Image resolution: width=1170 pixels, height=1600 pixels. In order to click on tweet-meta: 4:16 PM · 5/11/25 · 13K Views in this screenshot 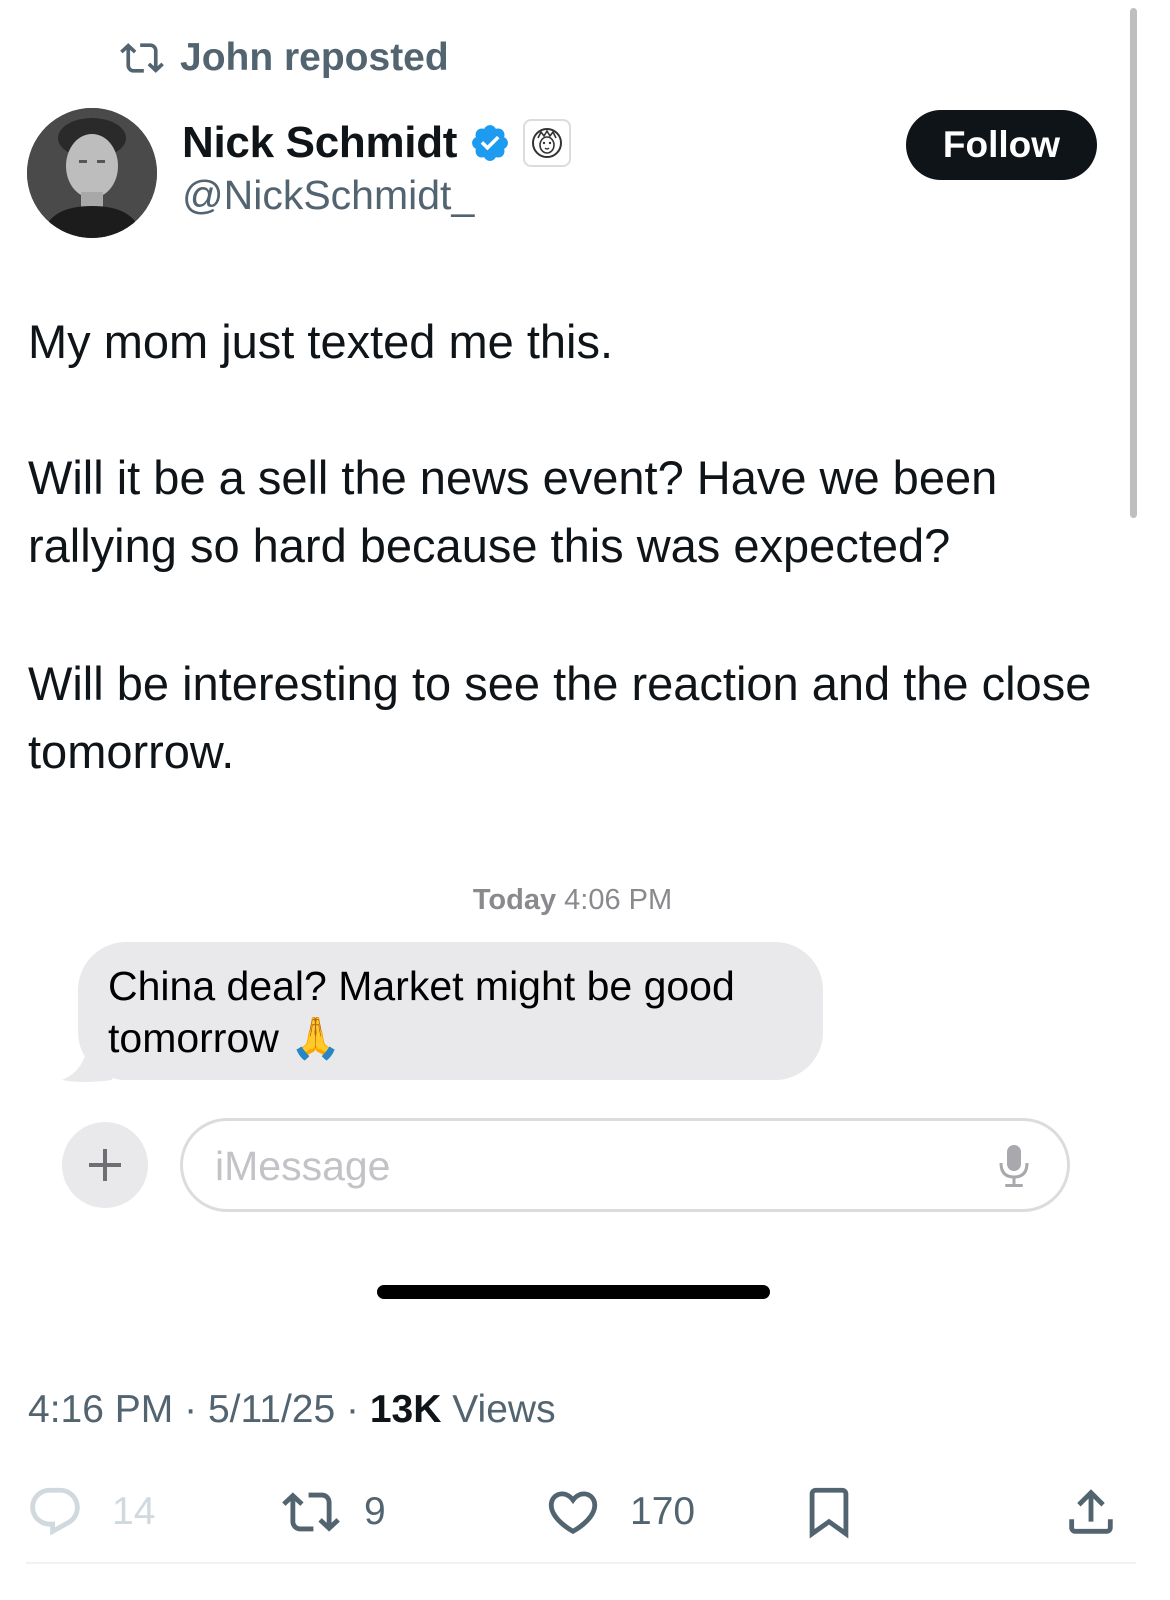, I will do `click(292, 1410)`.